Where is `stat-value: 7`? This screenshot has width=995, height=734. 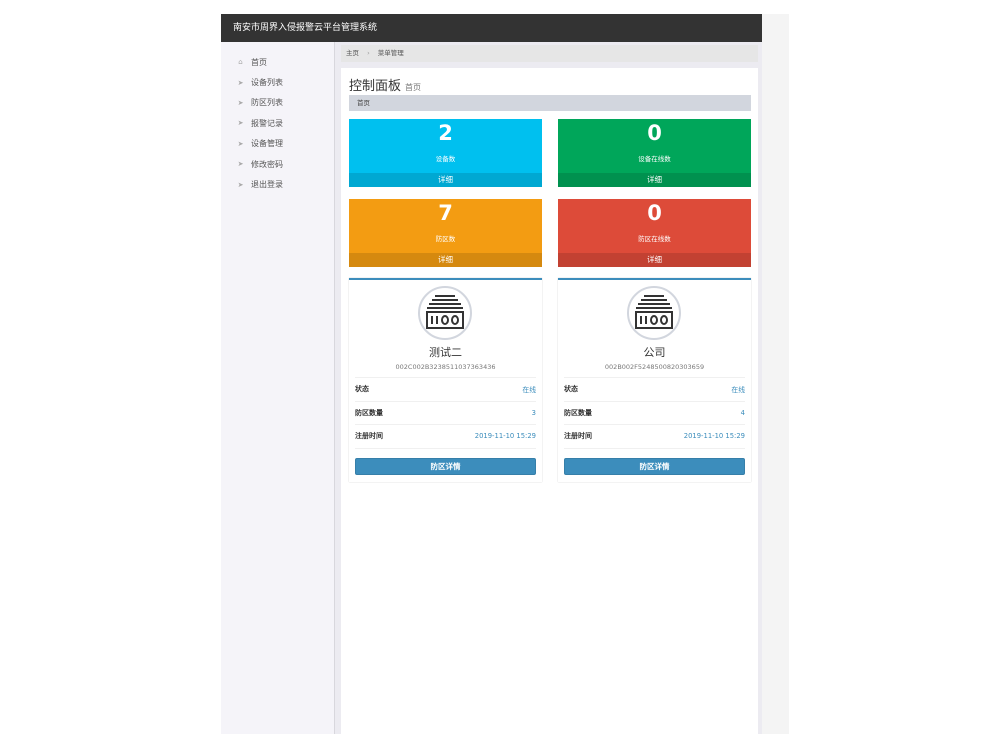
stat-value: 7 is located at coordinates (445, 213).